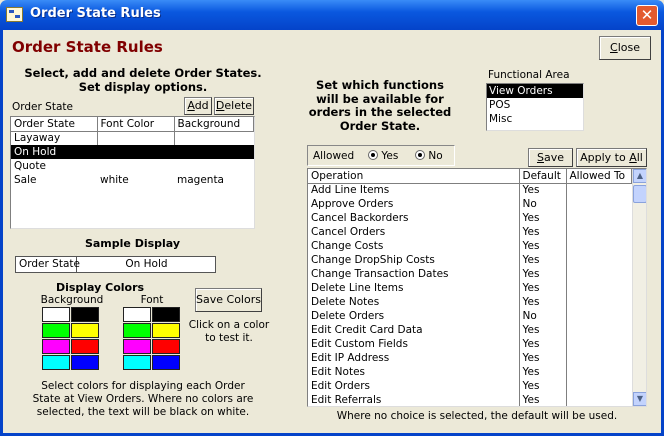 This screenshot has height=436, width=664. What do you see at coordinates (550, 157) in the screenshot?
I see `save-button: Save` at bounding box center [550, 157].